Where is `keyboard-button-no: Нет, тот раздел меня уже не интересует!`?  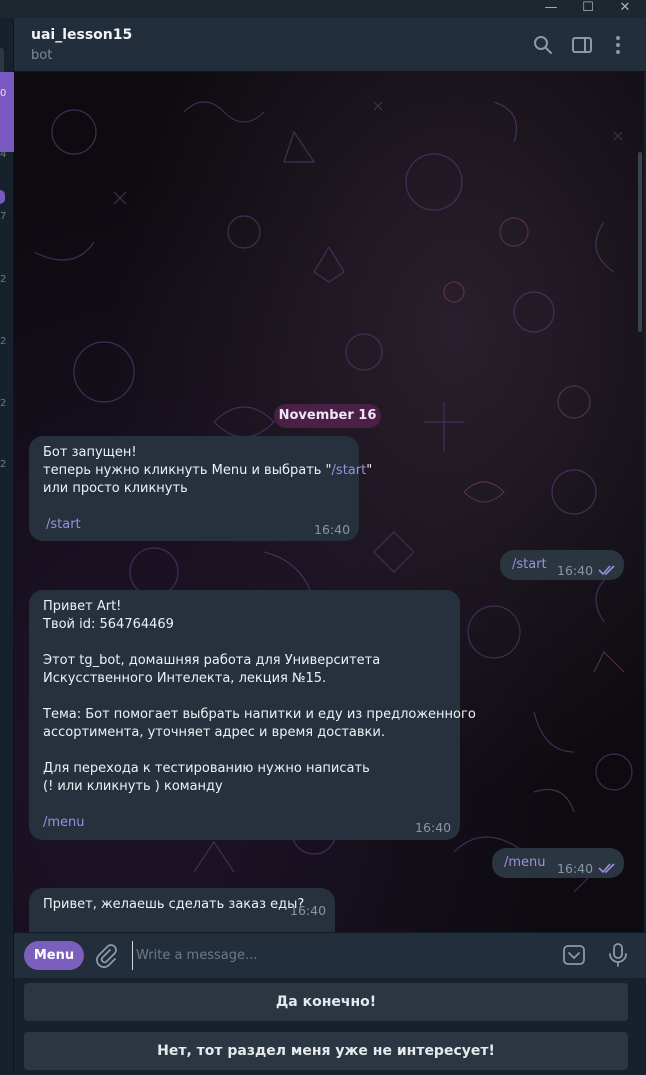
keyboard-button-no: Нет, тот раздел меня уже не интересует! is located at coordinates (326, 1051).